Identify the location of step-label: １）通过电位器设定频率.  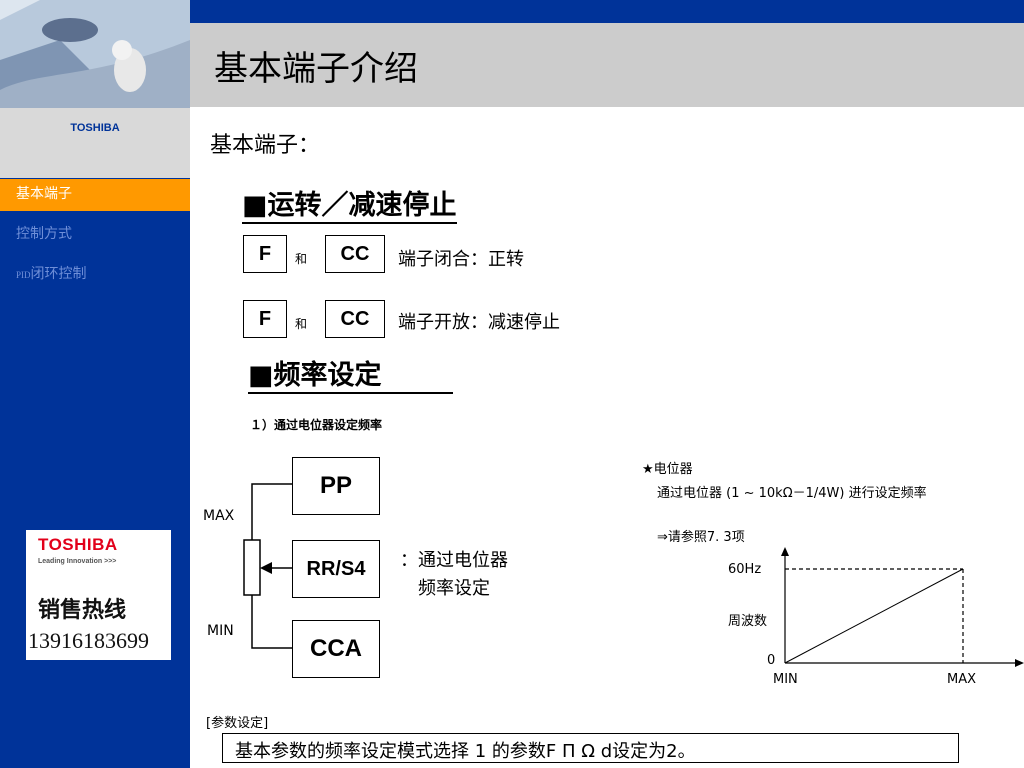
(316, 425).